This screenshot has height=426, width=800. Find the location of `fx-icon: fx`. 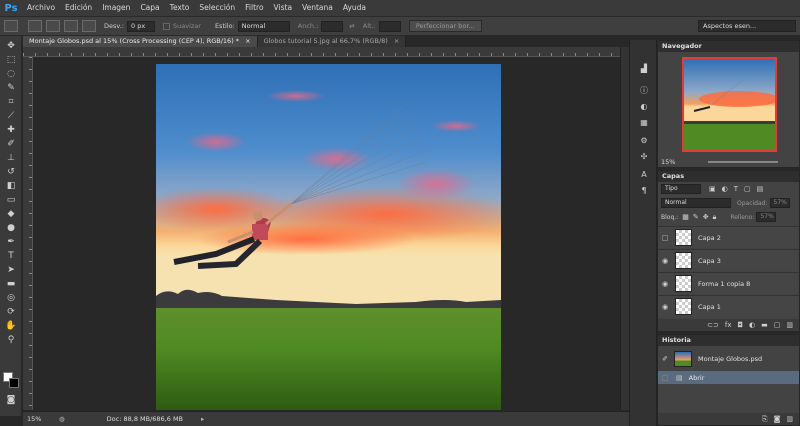

fx-icon: fx is located at coordinates (728, 325).